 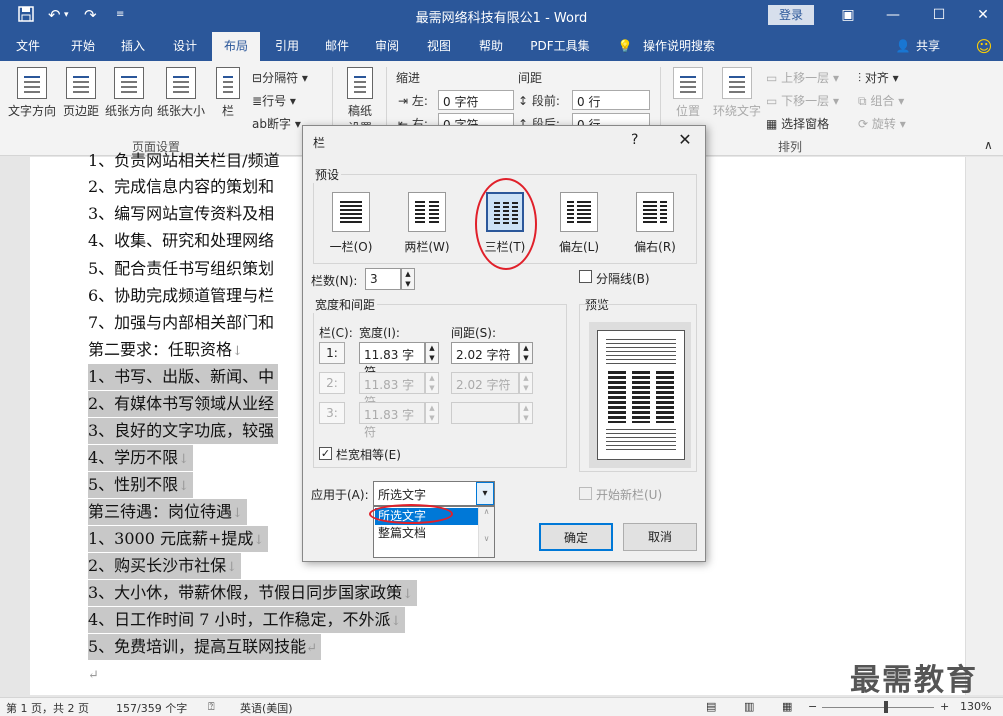 What do you see at coordinates (688, 93) in the screenshot?
I see `position-button: 位置` at bounding box center [688, 93].